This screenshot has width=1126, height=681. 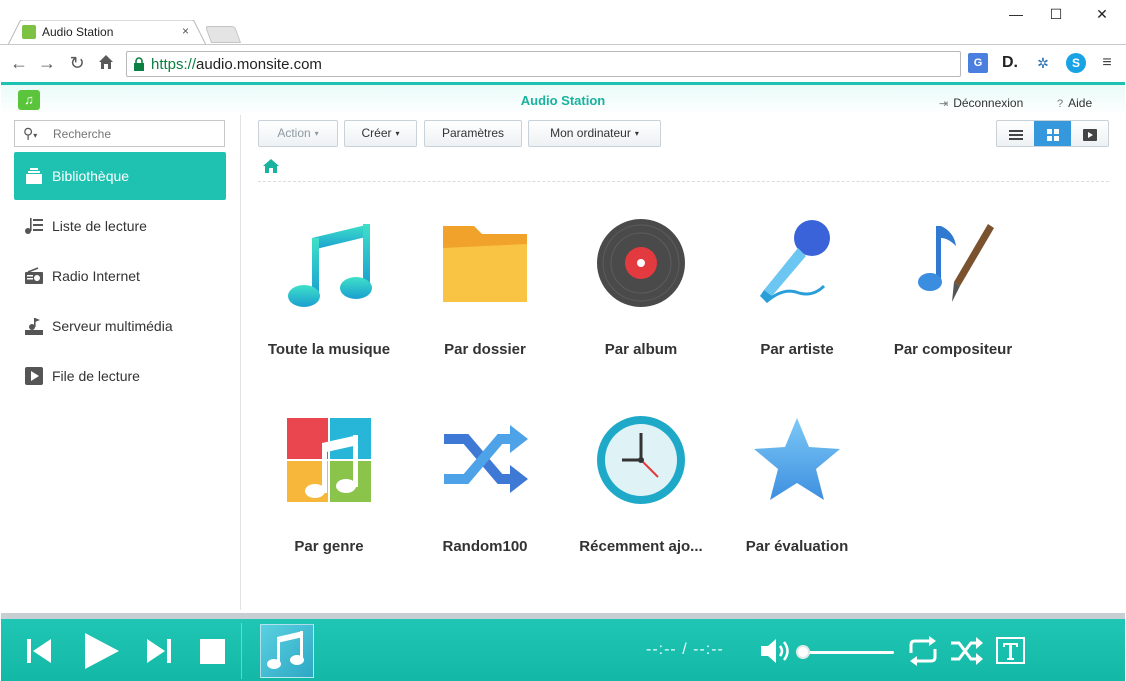 What do you see at coordinates (77, 63) in the screenshot?
I see `reload-icon: ↻` at bounding box center [77, 63].